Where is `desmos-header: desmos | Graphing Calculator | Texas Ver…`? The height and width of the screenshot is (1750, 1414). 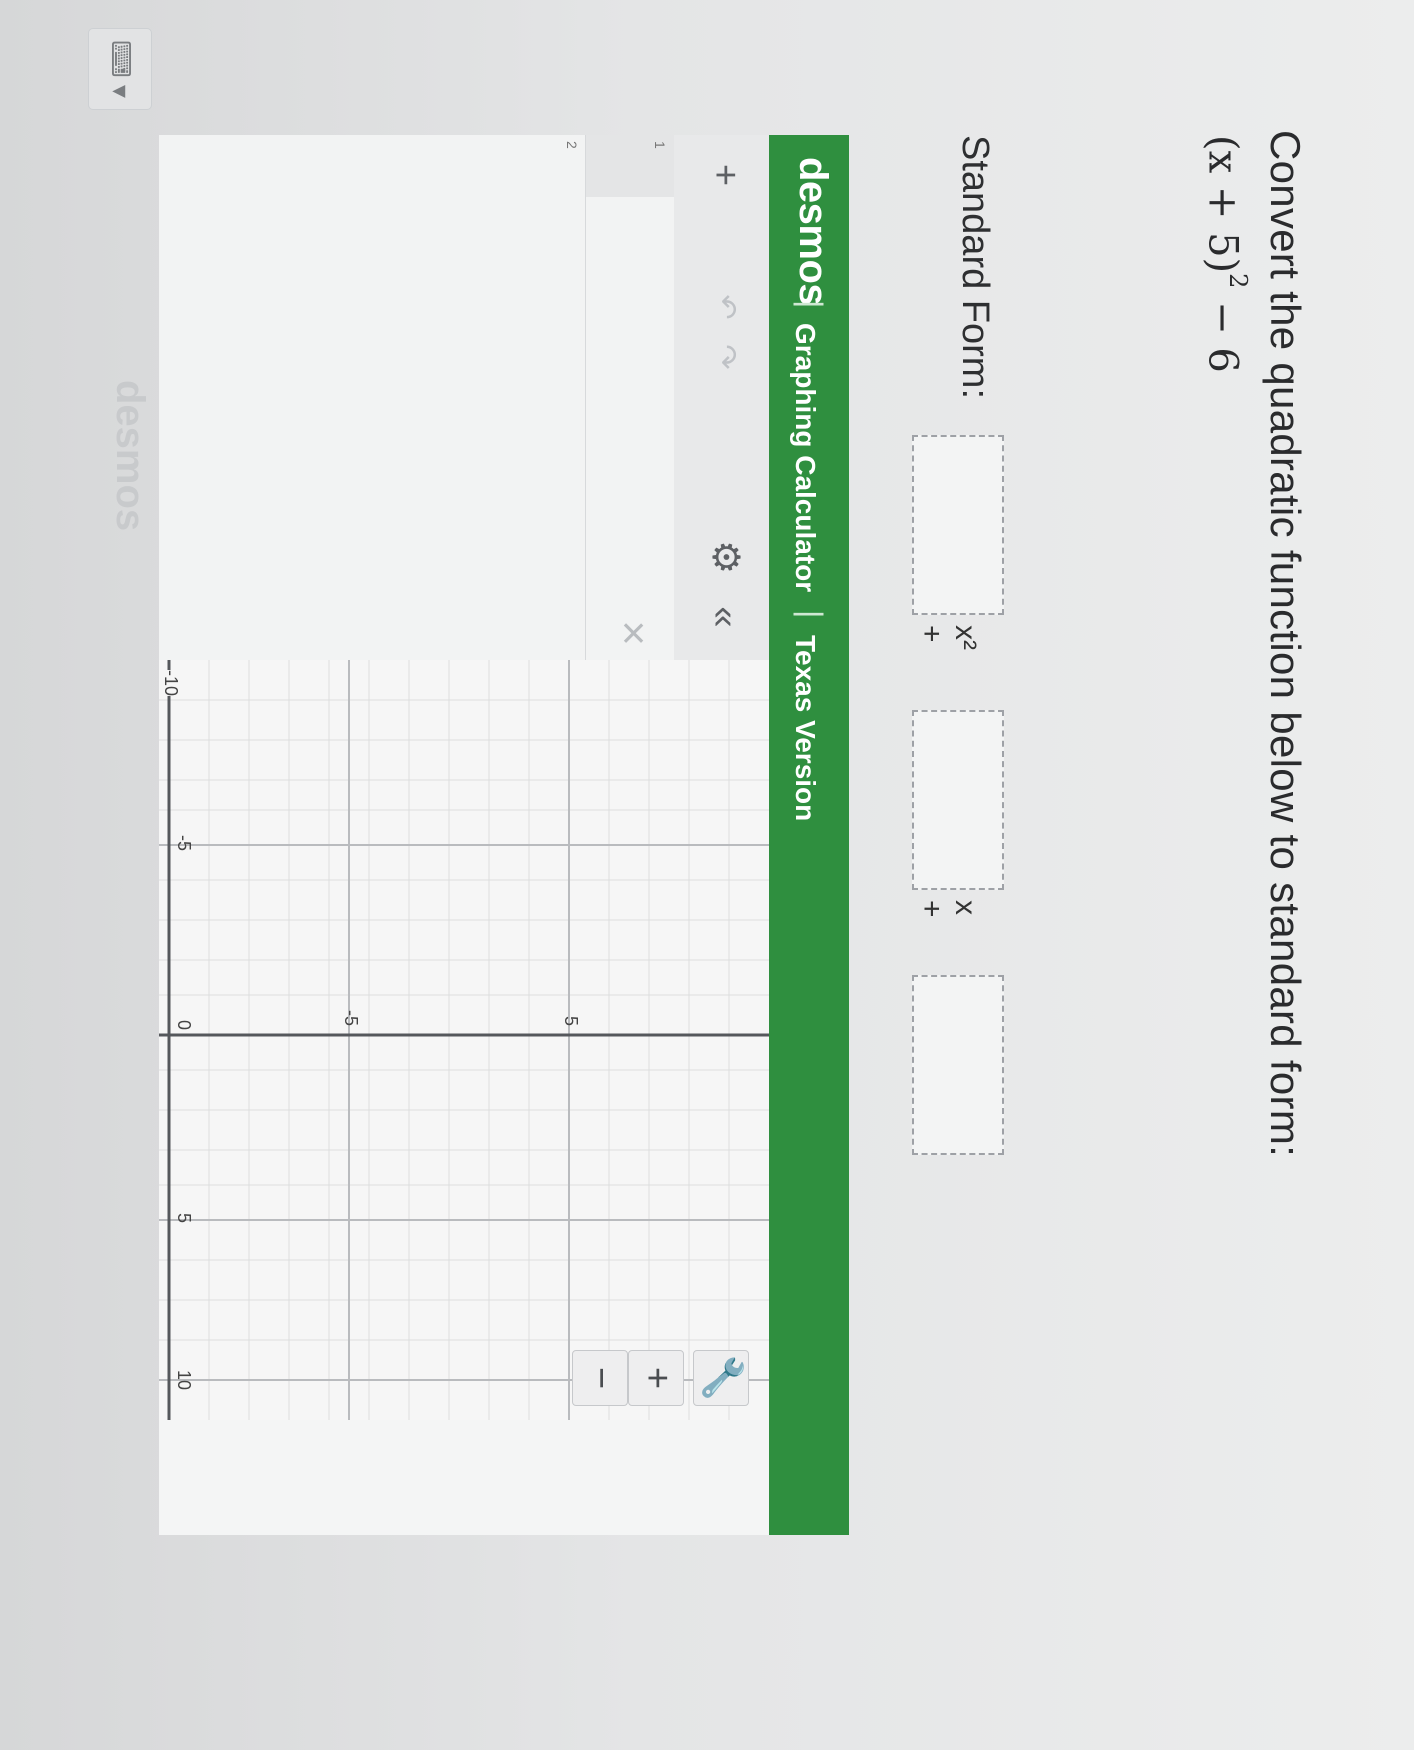
desmos-header: desmos | Graphing Calculator | Texas Ver… is located at coordinates (809, 835).